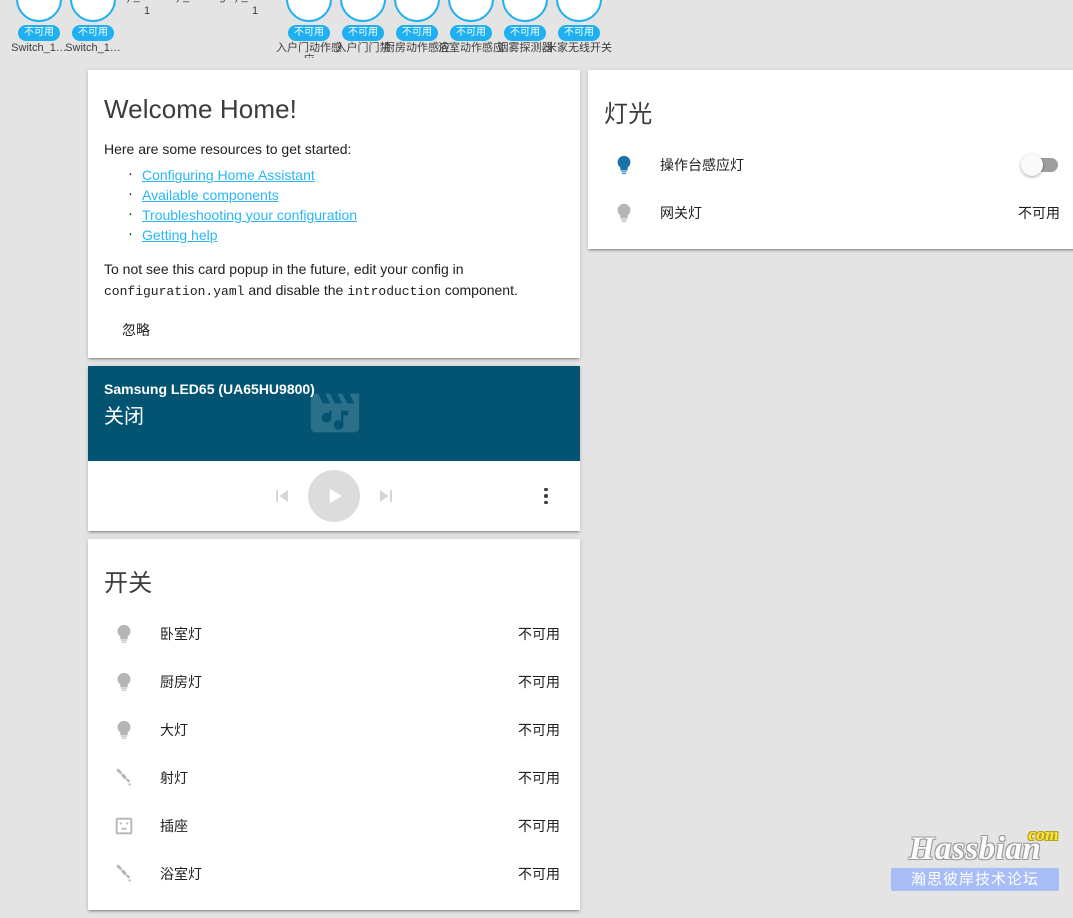 The image size is (1073, 918). Describe the element at coordinates (1032, 165) in the screenshot. I see `toggle-knob` at that location.